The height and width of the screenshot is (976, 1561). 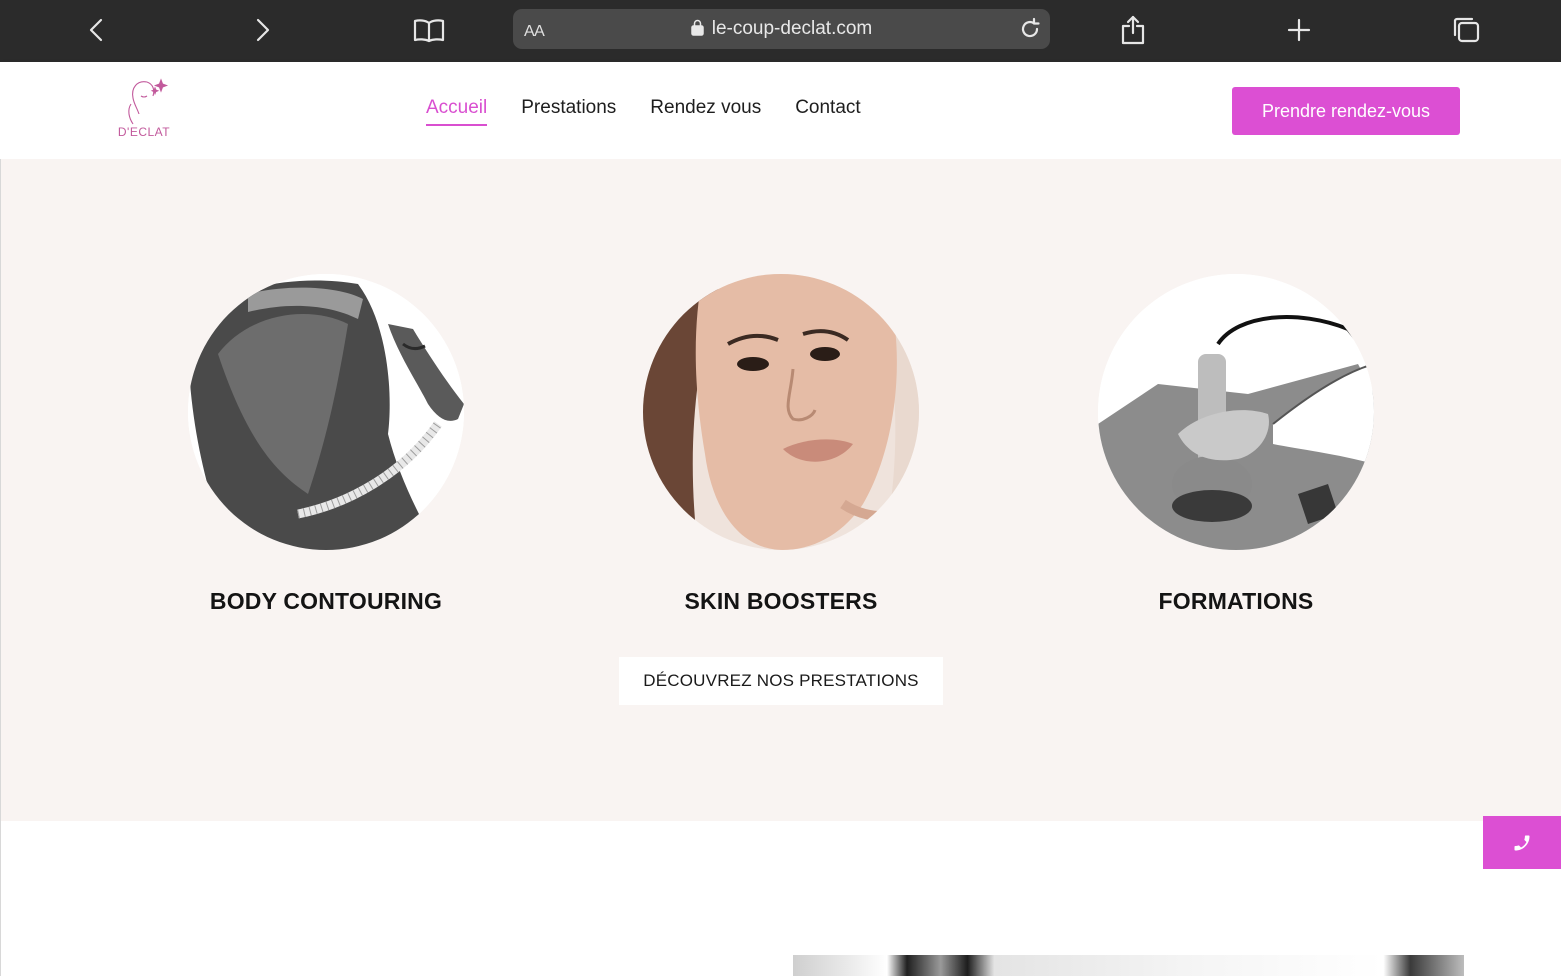 I want to click on page-edge, so click(x=0, y=567).